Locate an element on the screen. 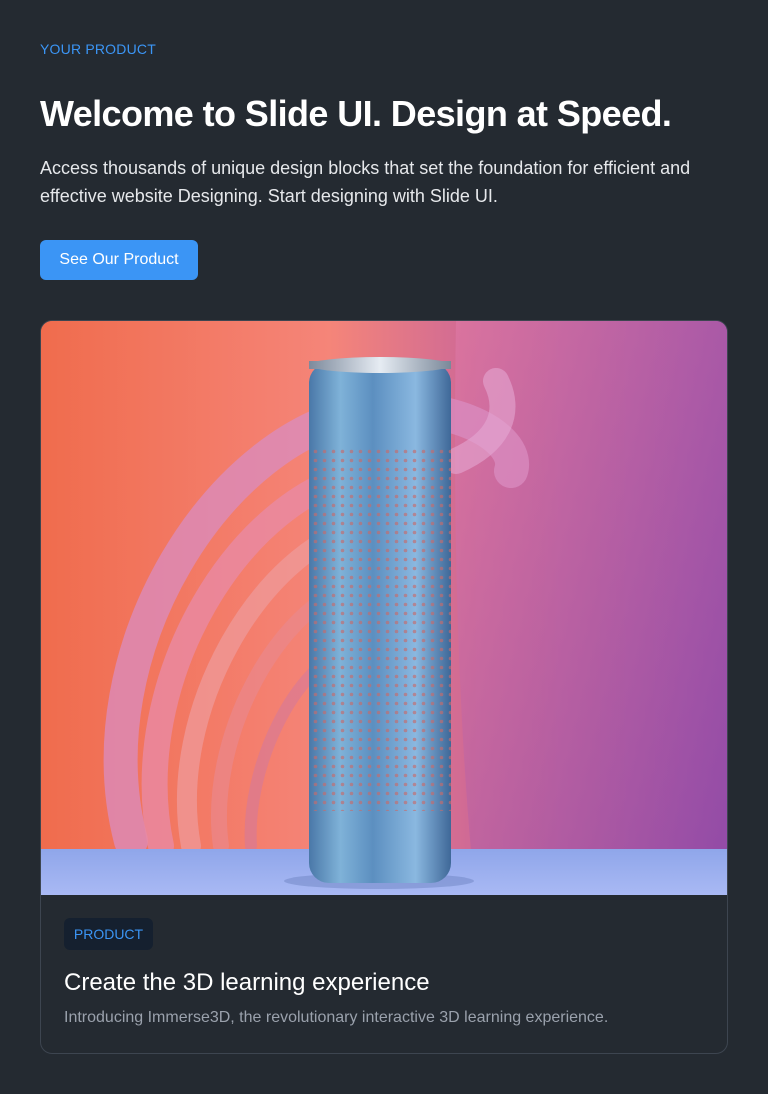  page-title: Welcome to Slide UI. Design at Speed. is located at coordinates (356, 113).